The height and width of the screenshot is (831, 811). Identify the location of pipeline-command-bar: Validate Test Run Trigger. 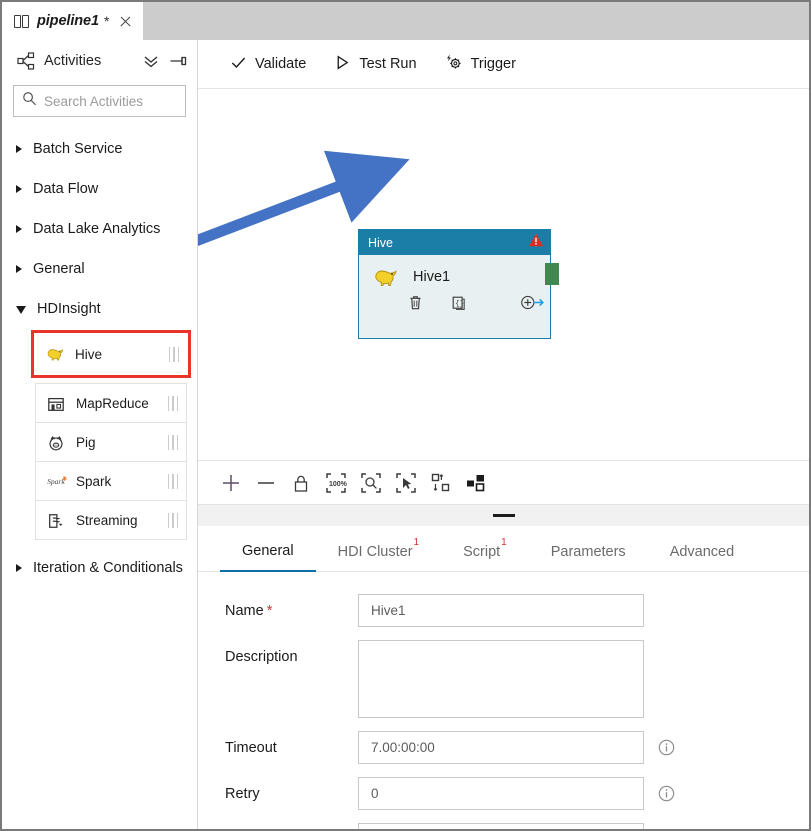
(503, 64).